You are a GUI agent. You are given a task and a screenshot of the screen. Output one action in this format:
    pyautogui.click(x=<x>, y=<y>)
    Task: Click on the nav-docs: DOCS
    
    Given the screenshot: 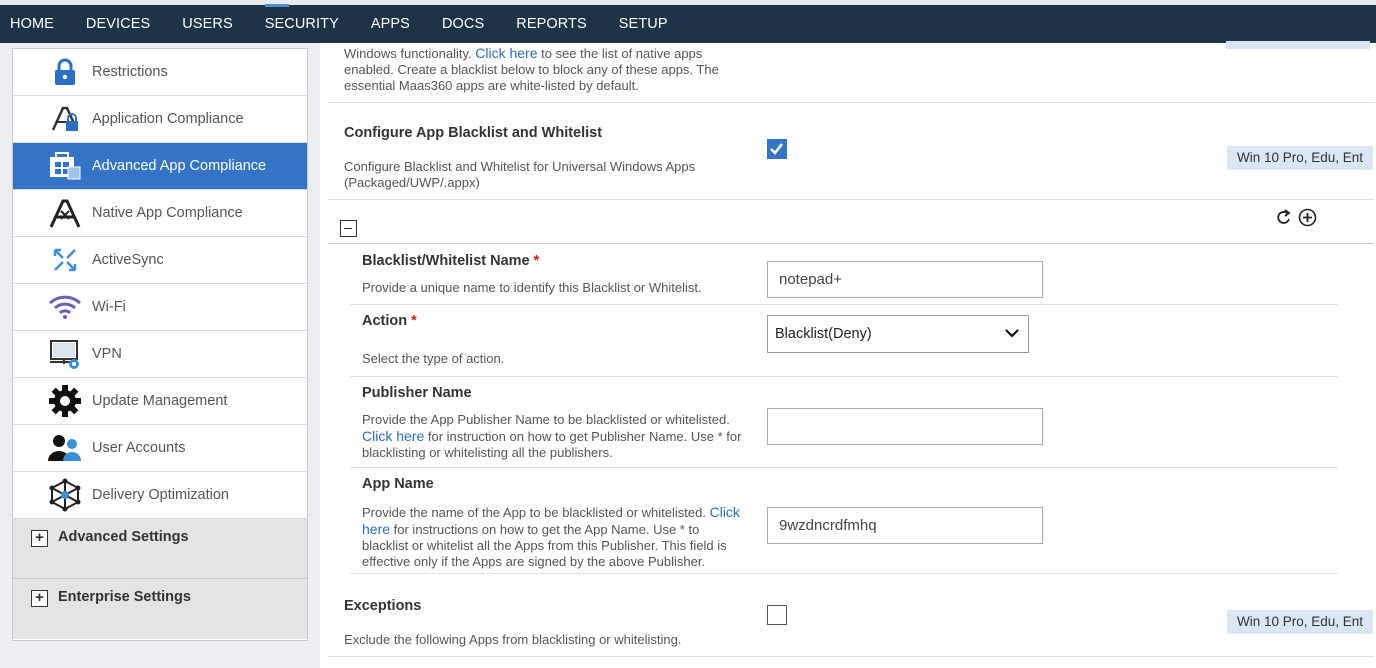 What is the action you would take?
    pyautogui.click(x=463, y=24)
    